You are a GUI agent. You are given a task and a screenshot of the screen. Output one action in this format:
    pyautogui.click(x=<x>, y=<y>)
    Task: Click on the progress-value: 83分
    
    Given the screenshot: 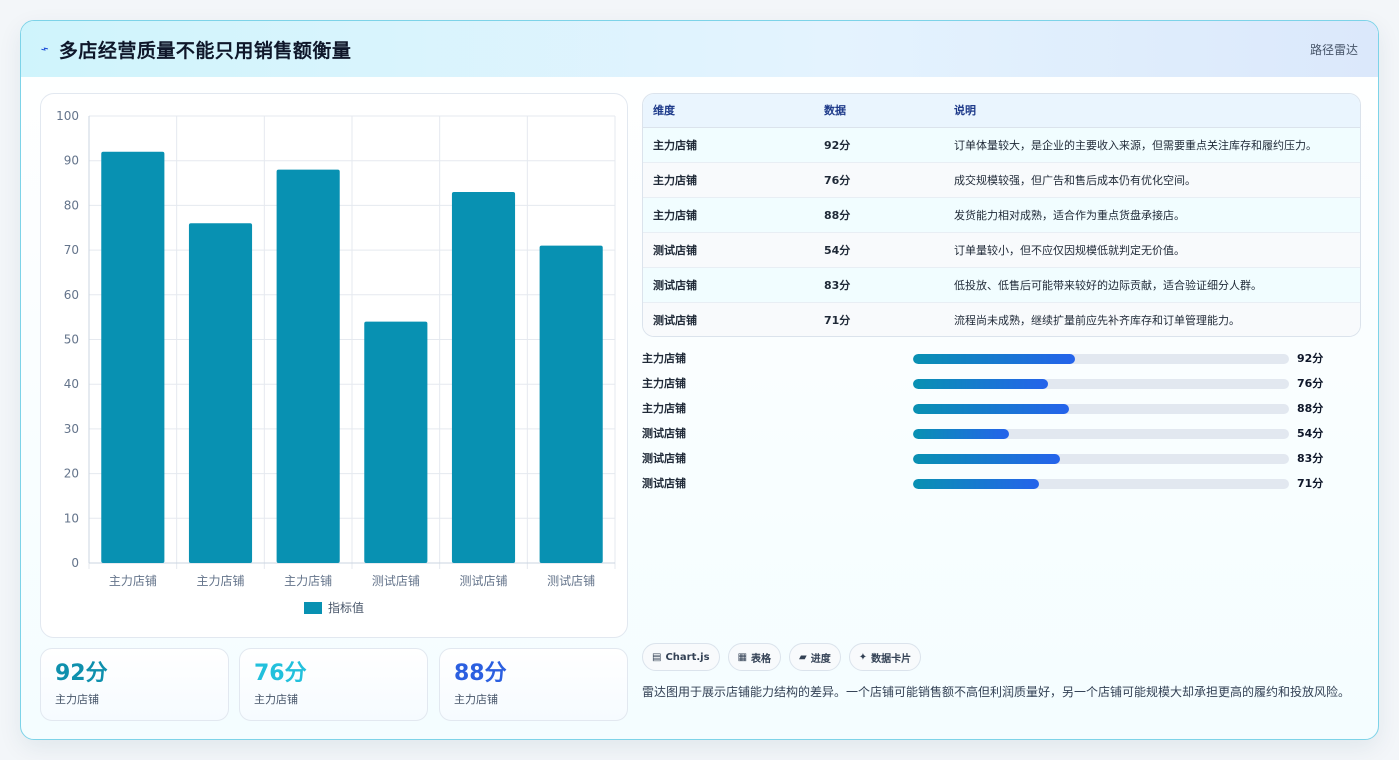 What is the action you would take?
    pyautogui.click(x=1310, y=458)
    